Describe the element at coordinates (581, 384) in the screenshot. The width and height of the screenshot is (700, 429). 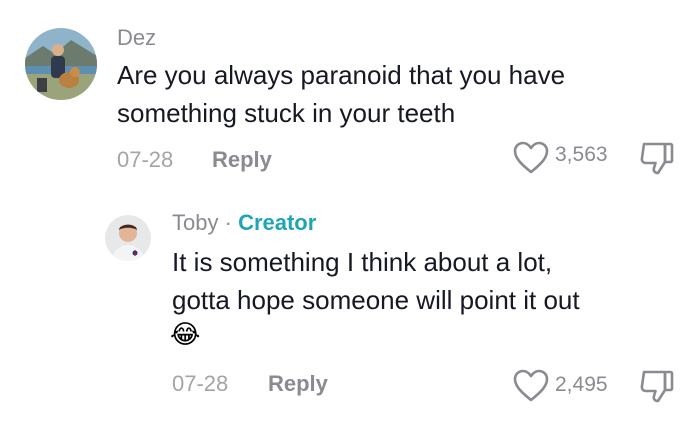
I see `reply-like-count: 2,495` at that location.